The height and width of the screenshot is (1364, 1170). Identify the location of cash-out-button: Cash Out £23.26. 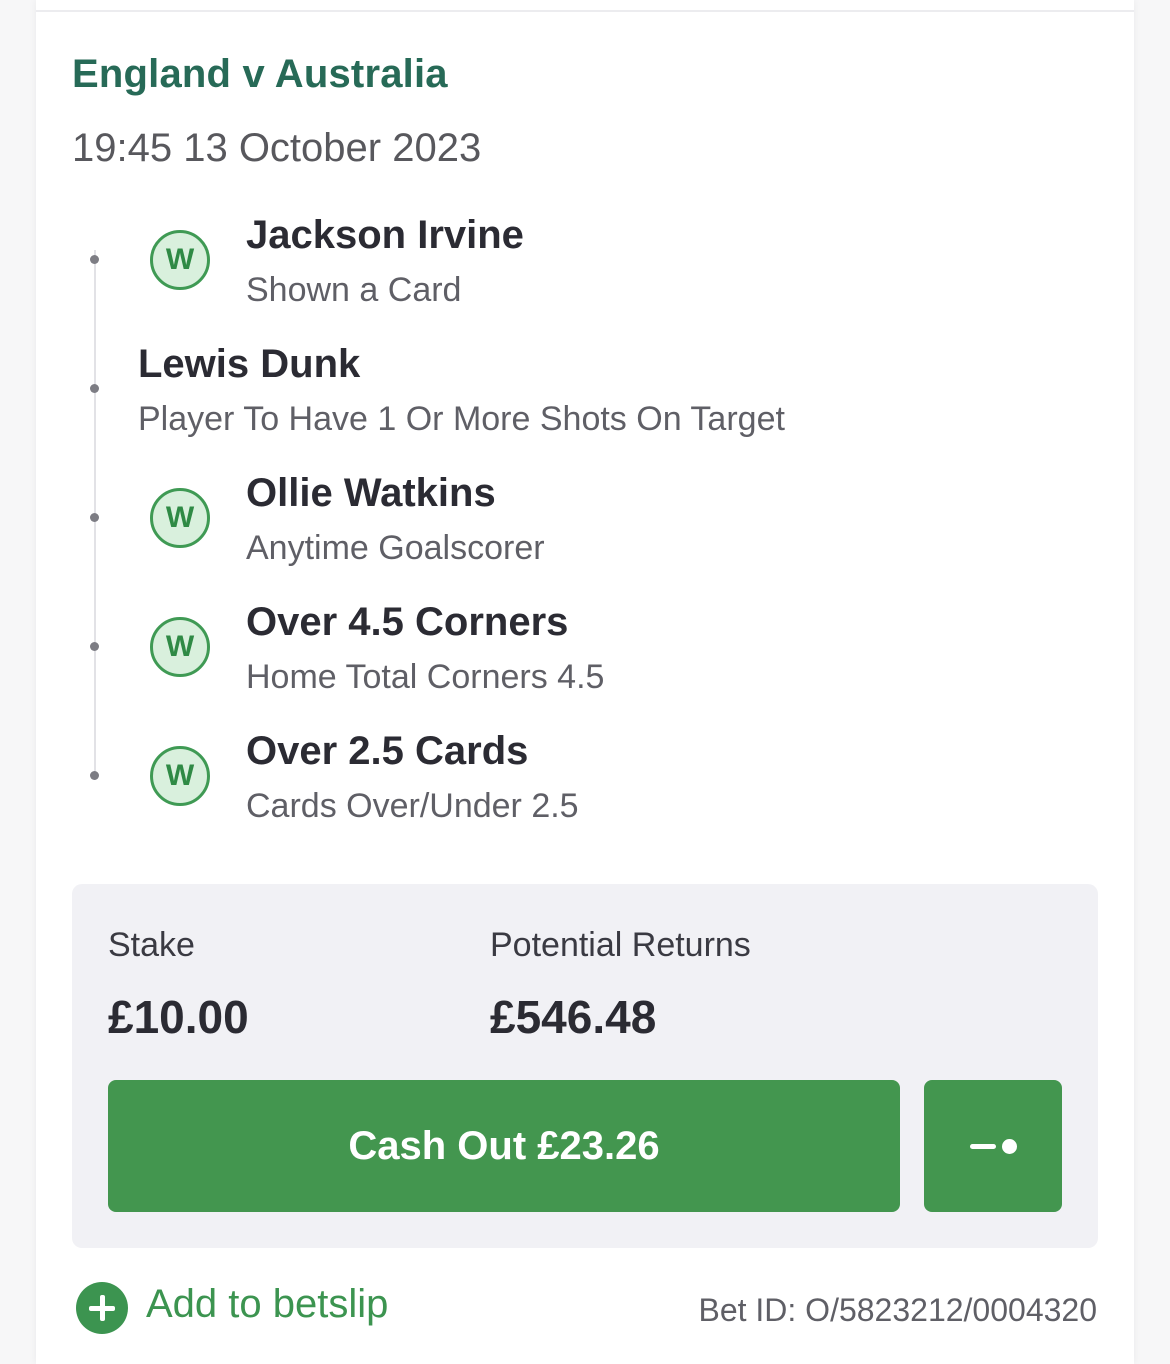
(504, 1146).